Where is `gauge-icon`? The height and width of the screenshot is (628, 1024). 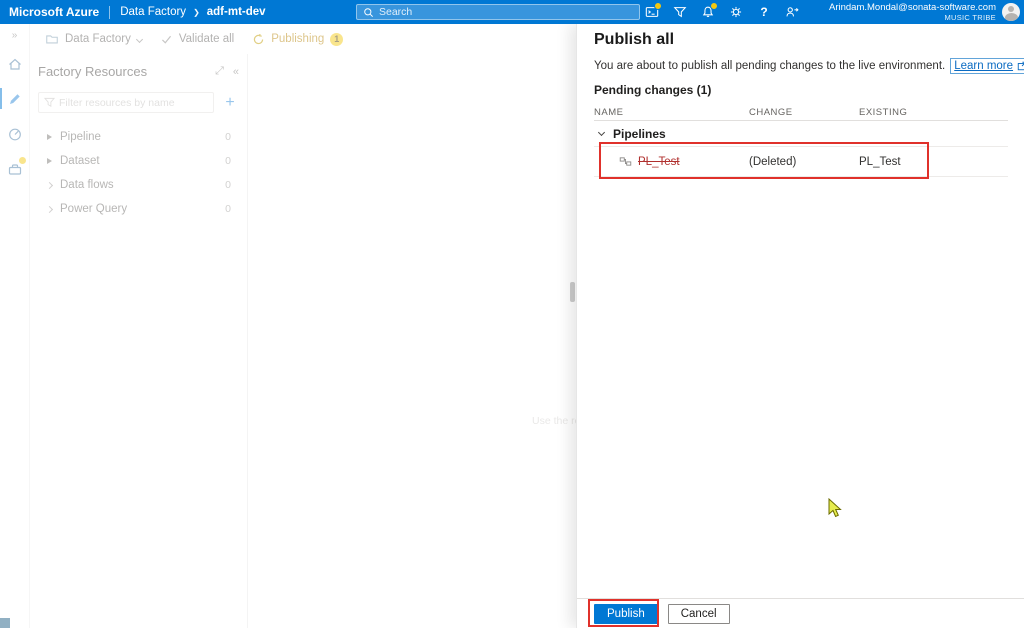
gauge-icon is located at coordinates (15, 134).